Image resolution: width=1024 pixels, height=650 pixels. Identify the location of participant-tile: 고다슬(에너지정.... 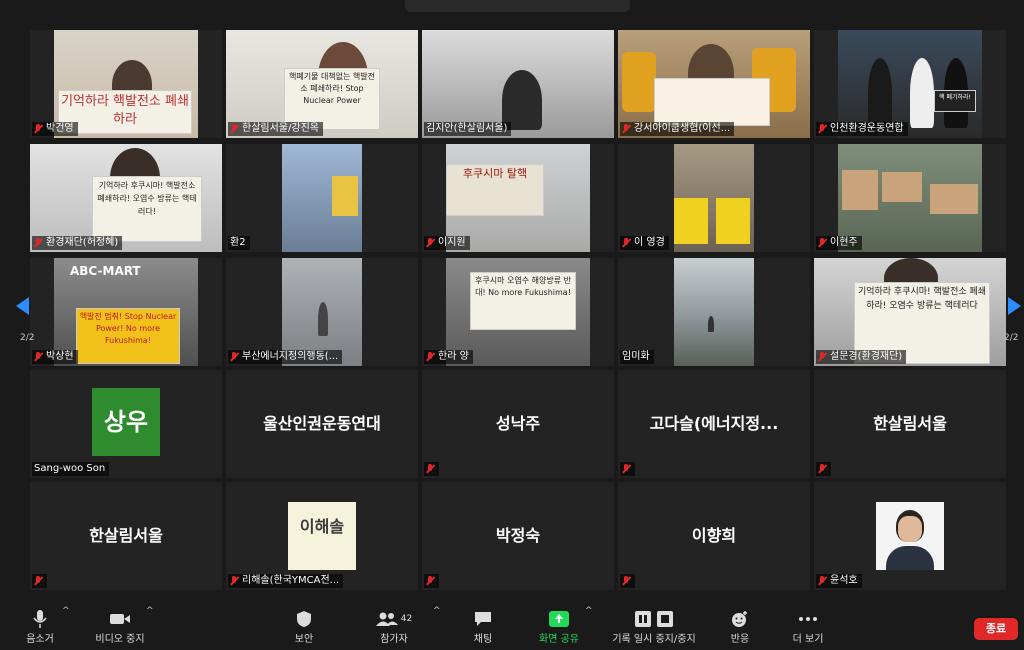
(714, 424).